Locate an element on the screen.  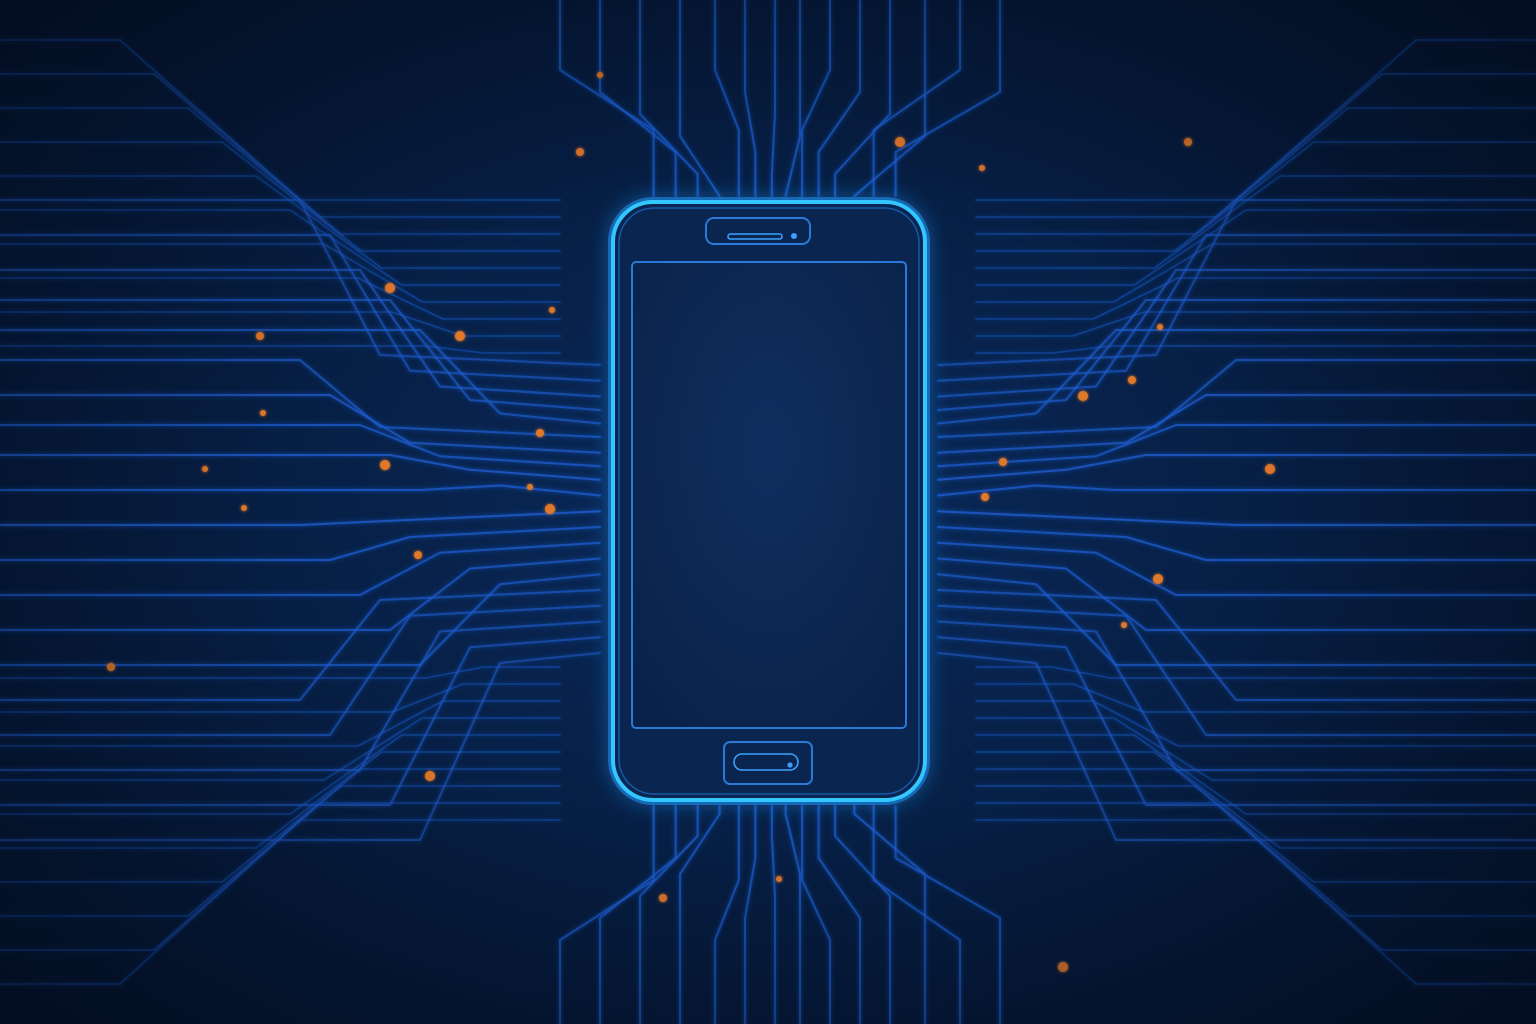
smartphone-icon is located at coordinates (769, 501).